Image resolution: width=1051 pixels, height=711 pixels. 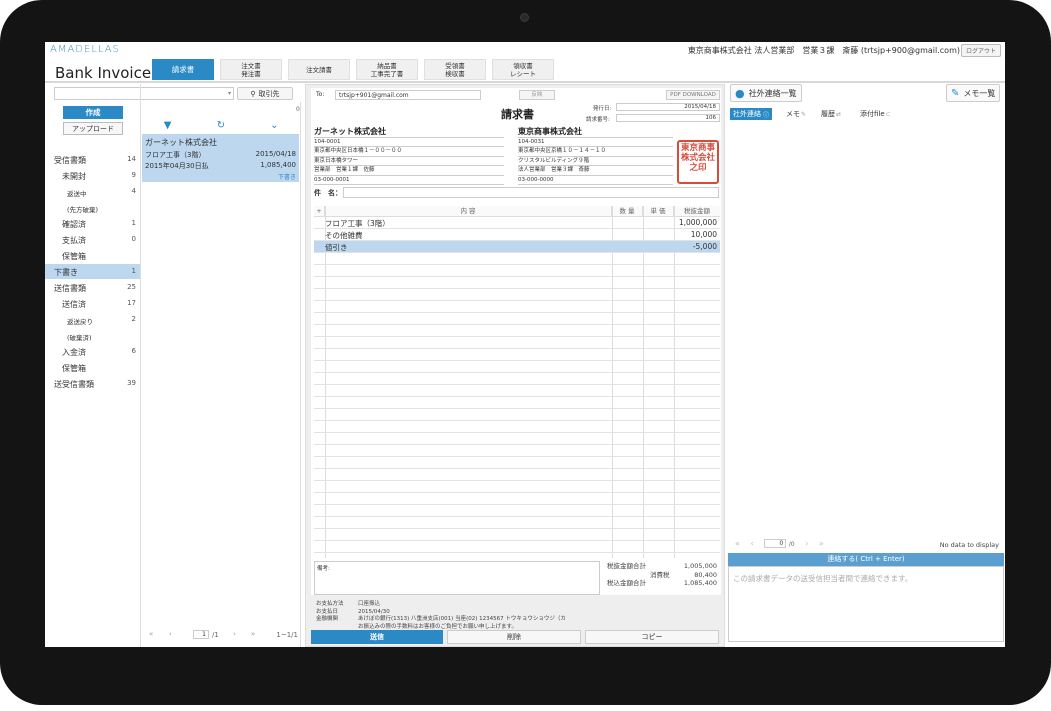 What do you see at coordinates (693, 95) in the screenshot?
I see `pdf-download-button: PDF DOWNLOAD` at bounding box center [693, 95].